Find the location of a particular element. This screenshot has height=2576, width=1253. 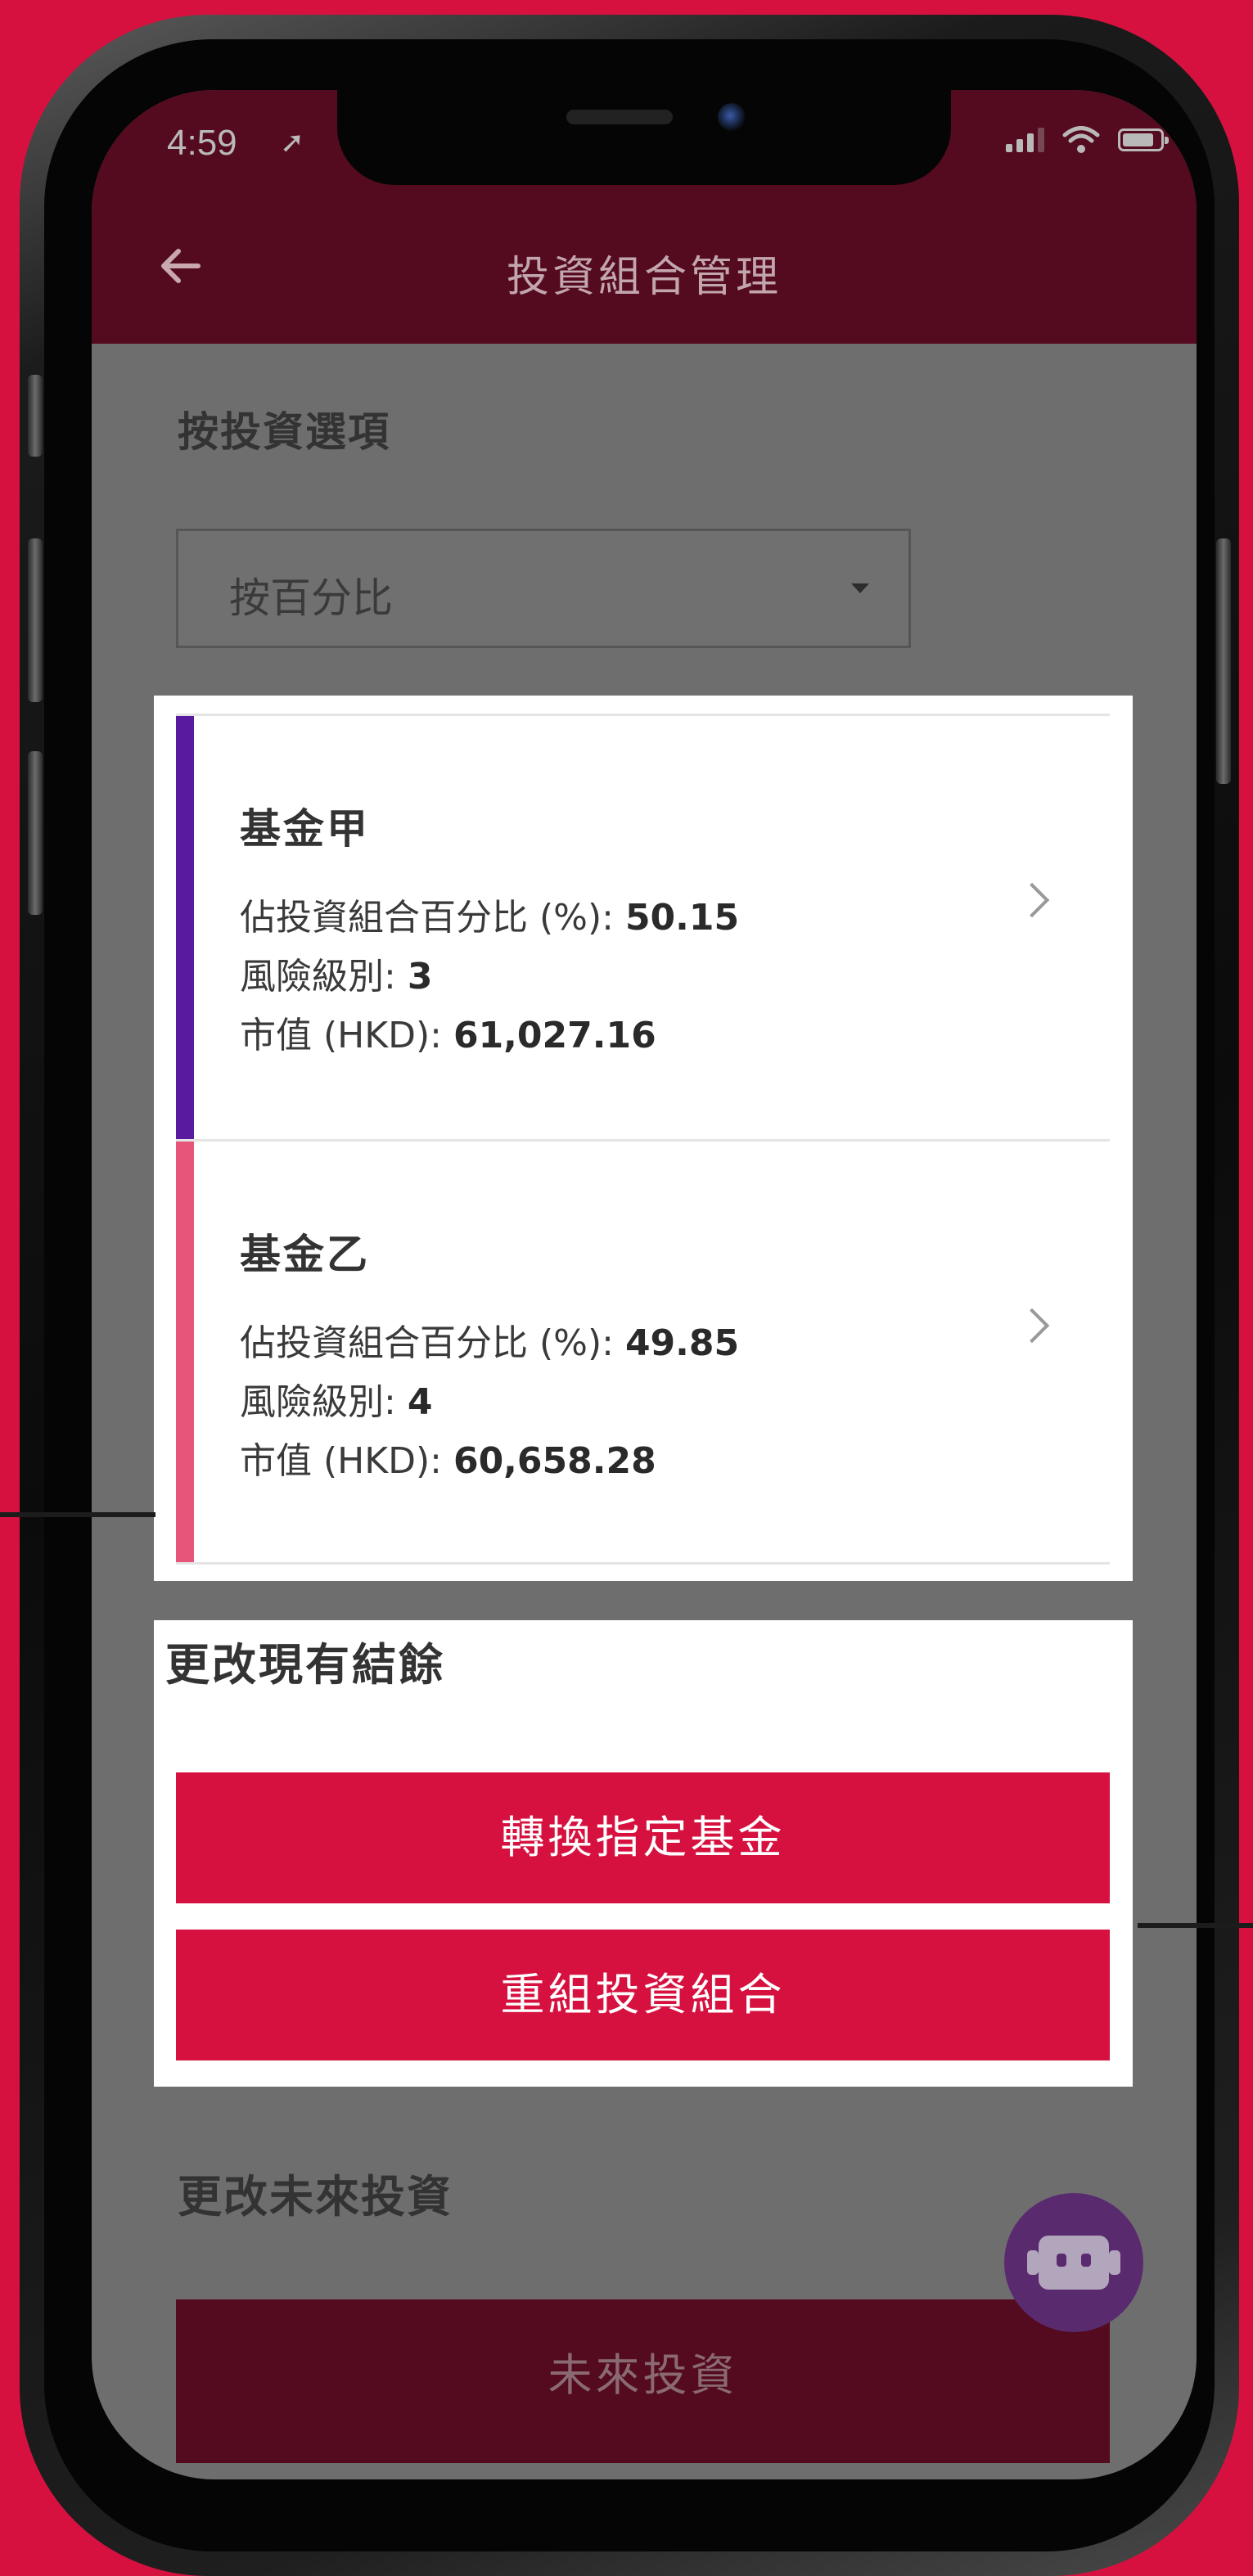

change-future-title: 更改未來投資 is located at coordinates (315, 2196).